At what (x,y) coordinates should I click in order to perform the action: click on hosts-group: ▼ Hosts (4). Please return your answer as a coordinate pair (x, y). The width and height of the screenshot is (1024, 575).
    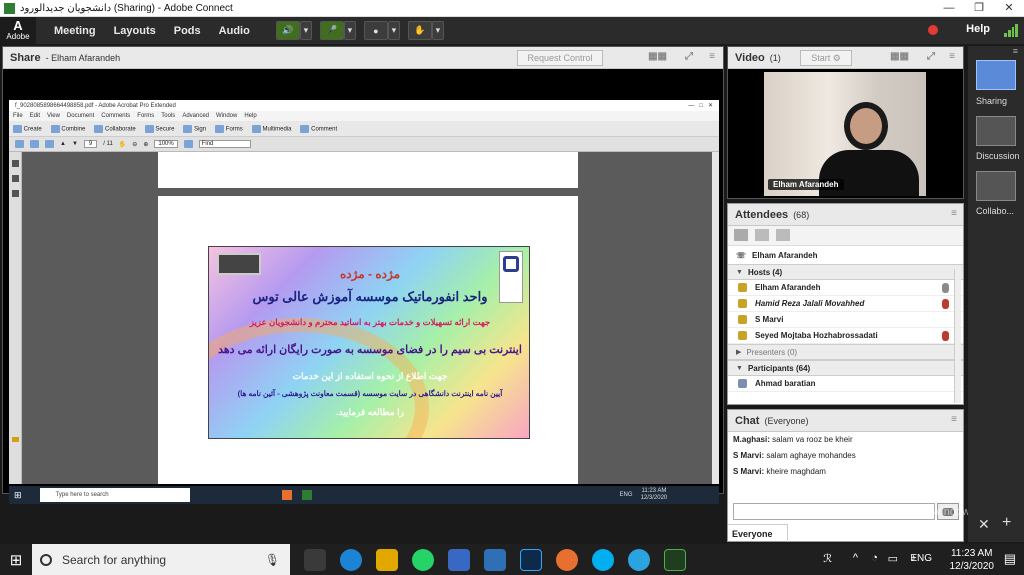
    Looking at the image, I should click on (845, 272).